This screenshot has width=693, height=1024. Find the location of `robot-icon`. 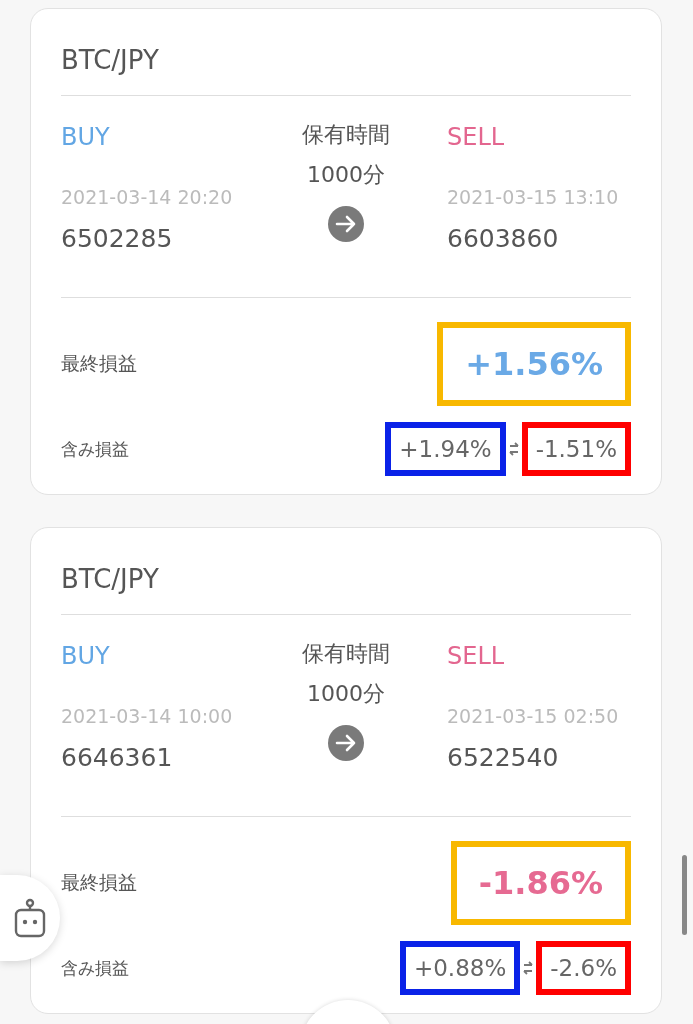

robot-icon is located at coordinates (30, 918).